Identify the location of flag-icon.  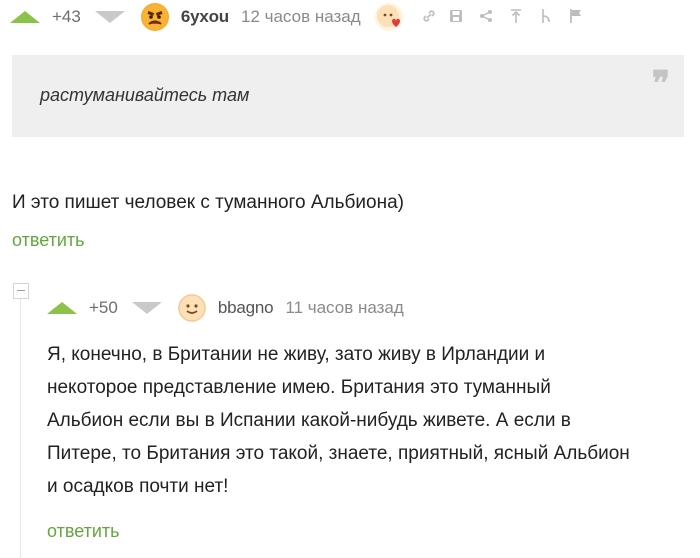
(576, 17).